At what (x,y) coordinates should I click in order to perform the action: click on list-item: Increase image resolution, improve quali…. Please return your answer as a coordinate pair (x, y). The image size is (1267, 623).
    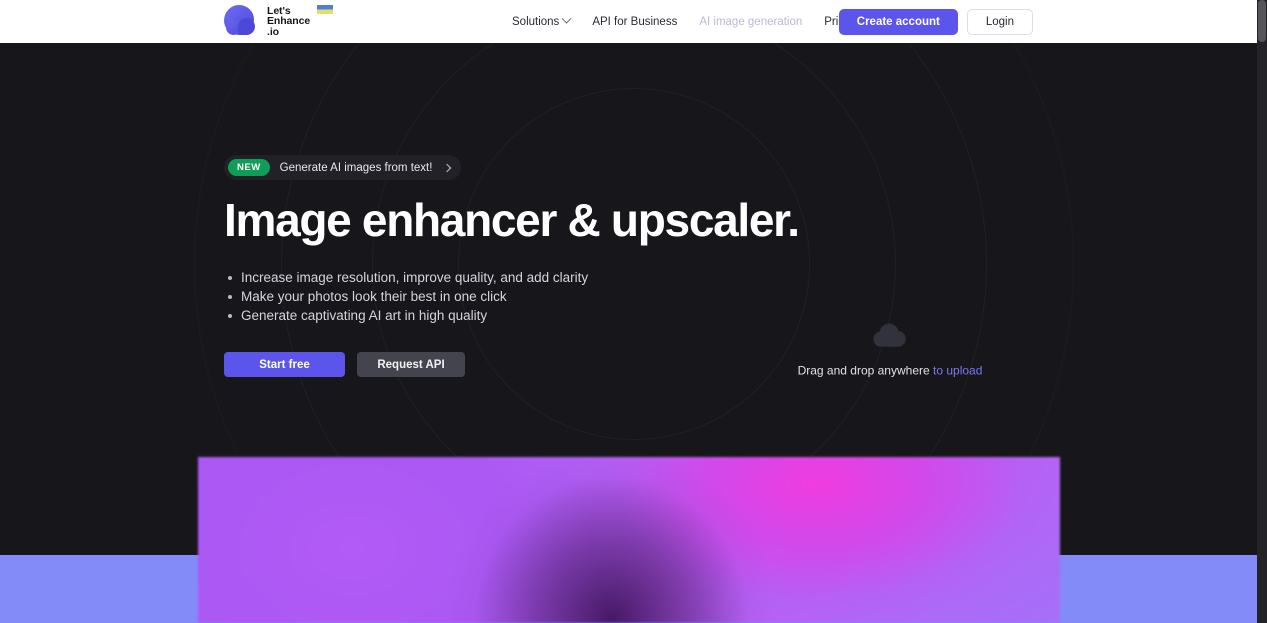
    Looking at the image, I should click on (504, 277).